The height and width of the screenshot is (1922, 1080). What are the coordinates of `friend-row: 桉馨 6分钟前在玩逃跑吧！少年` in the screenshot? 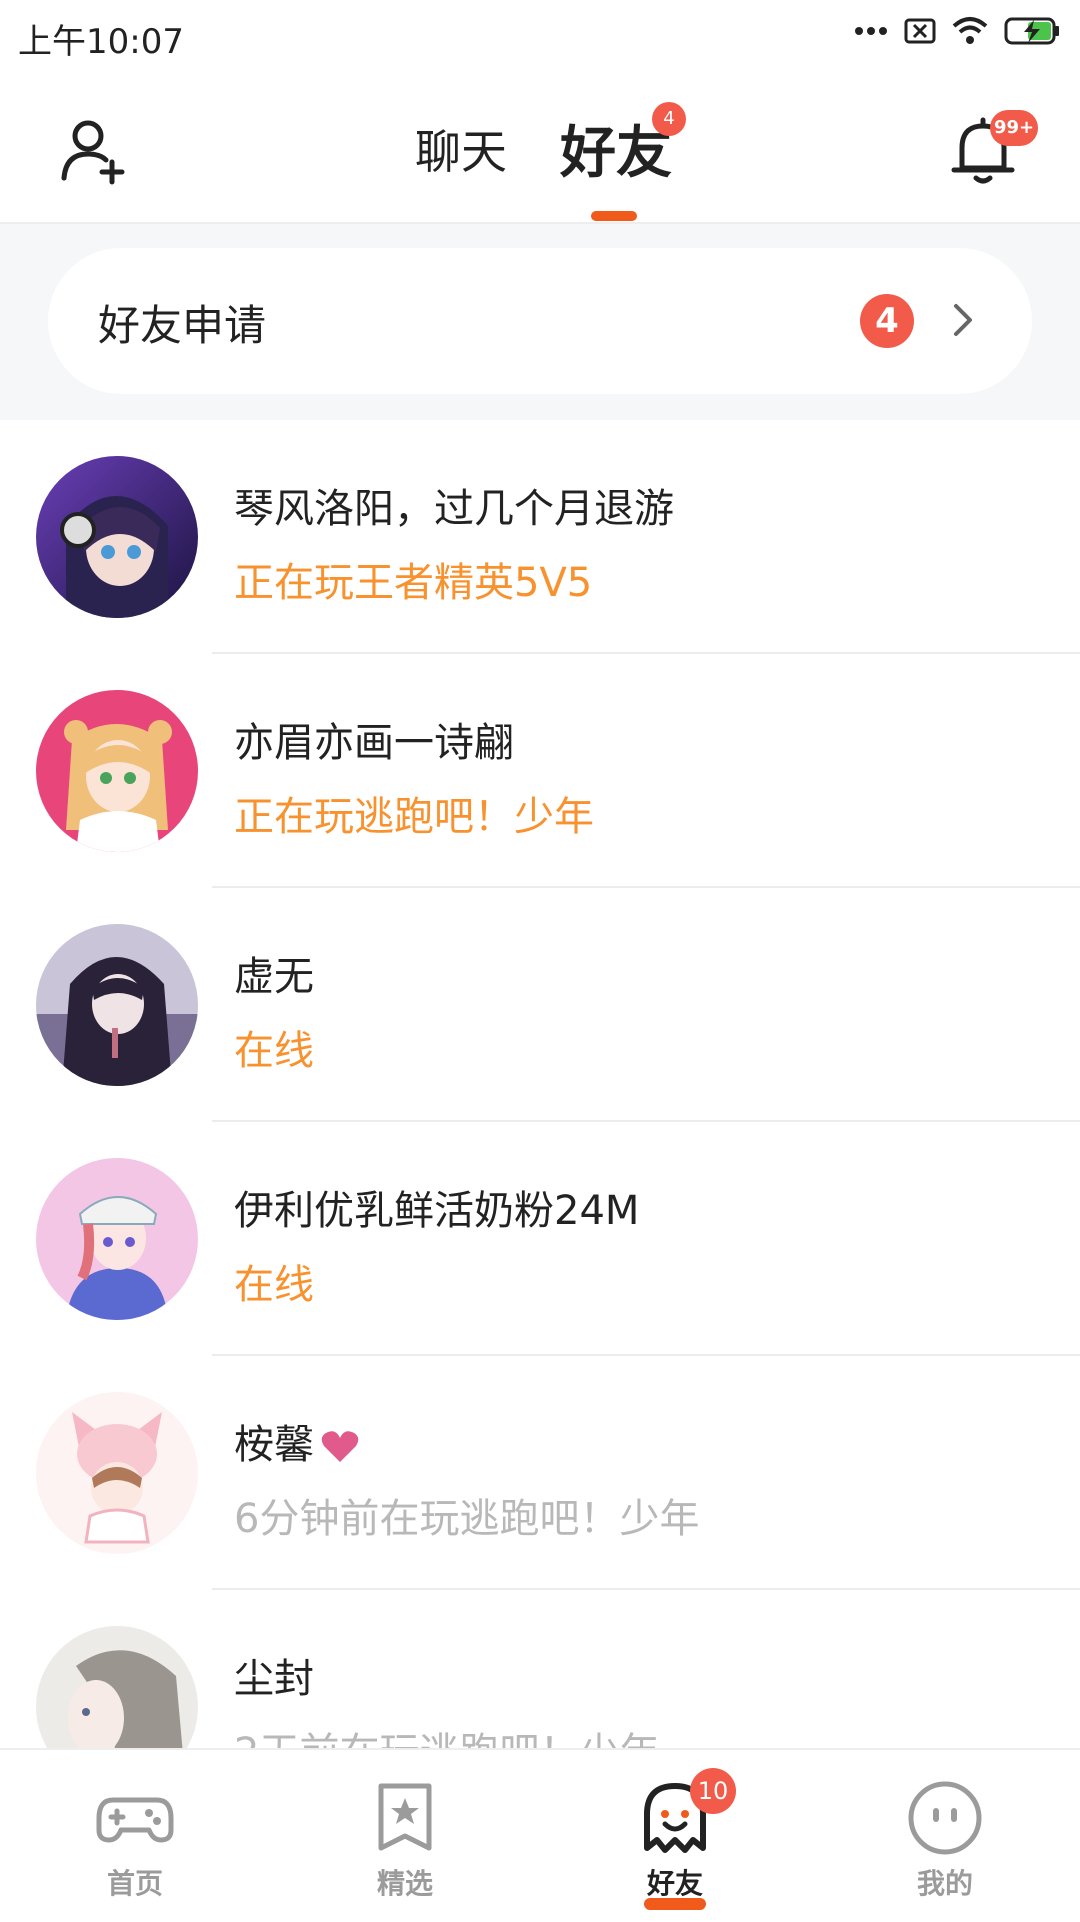 It's located at (540, 1473).